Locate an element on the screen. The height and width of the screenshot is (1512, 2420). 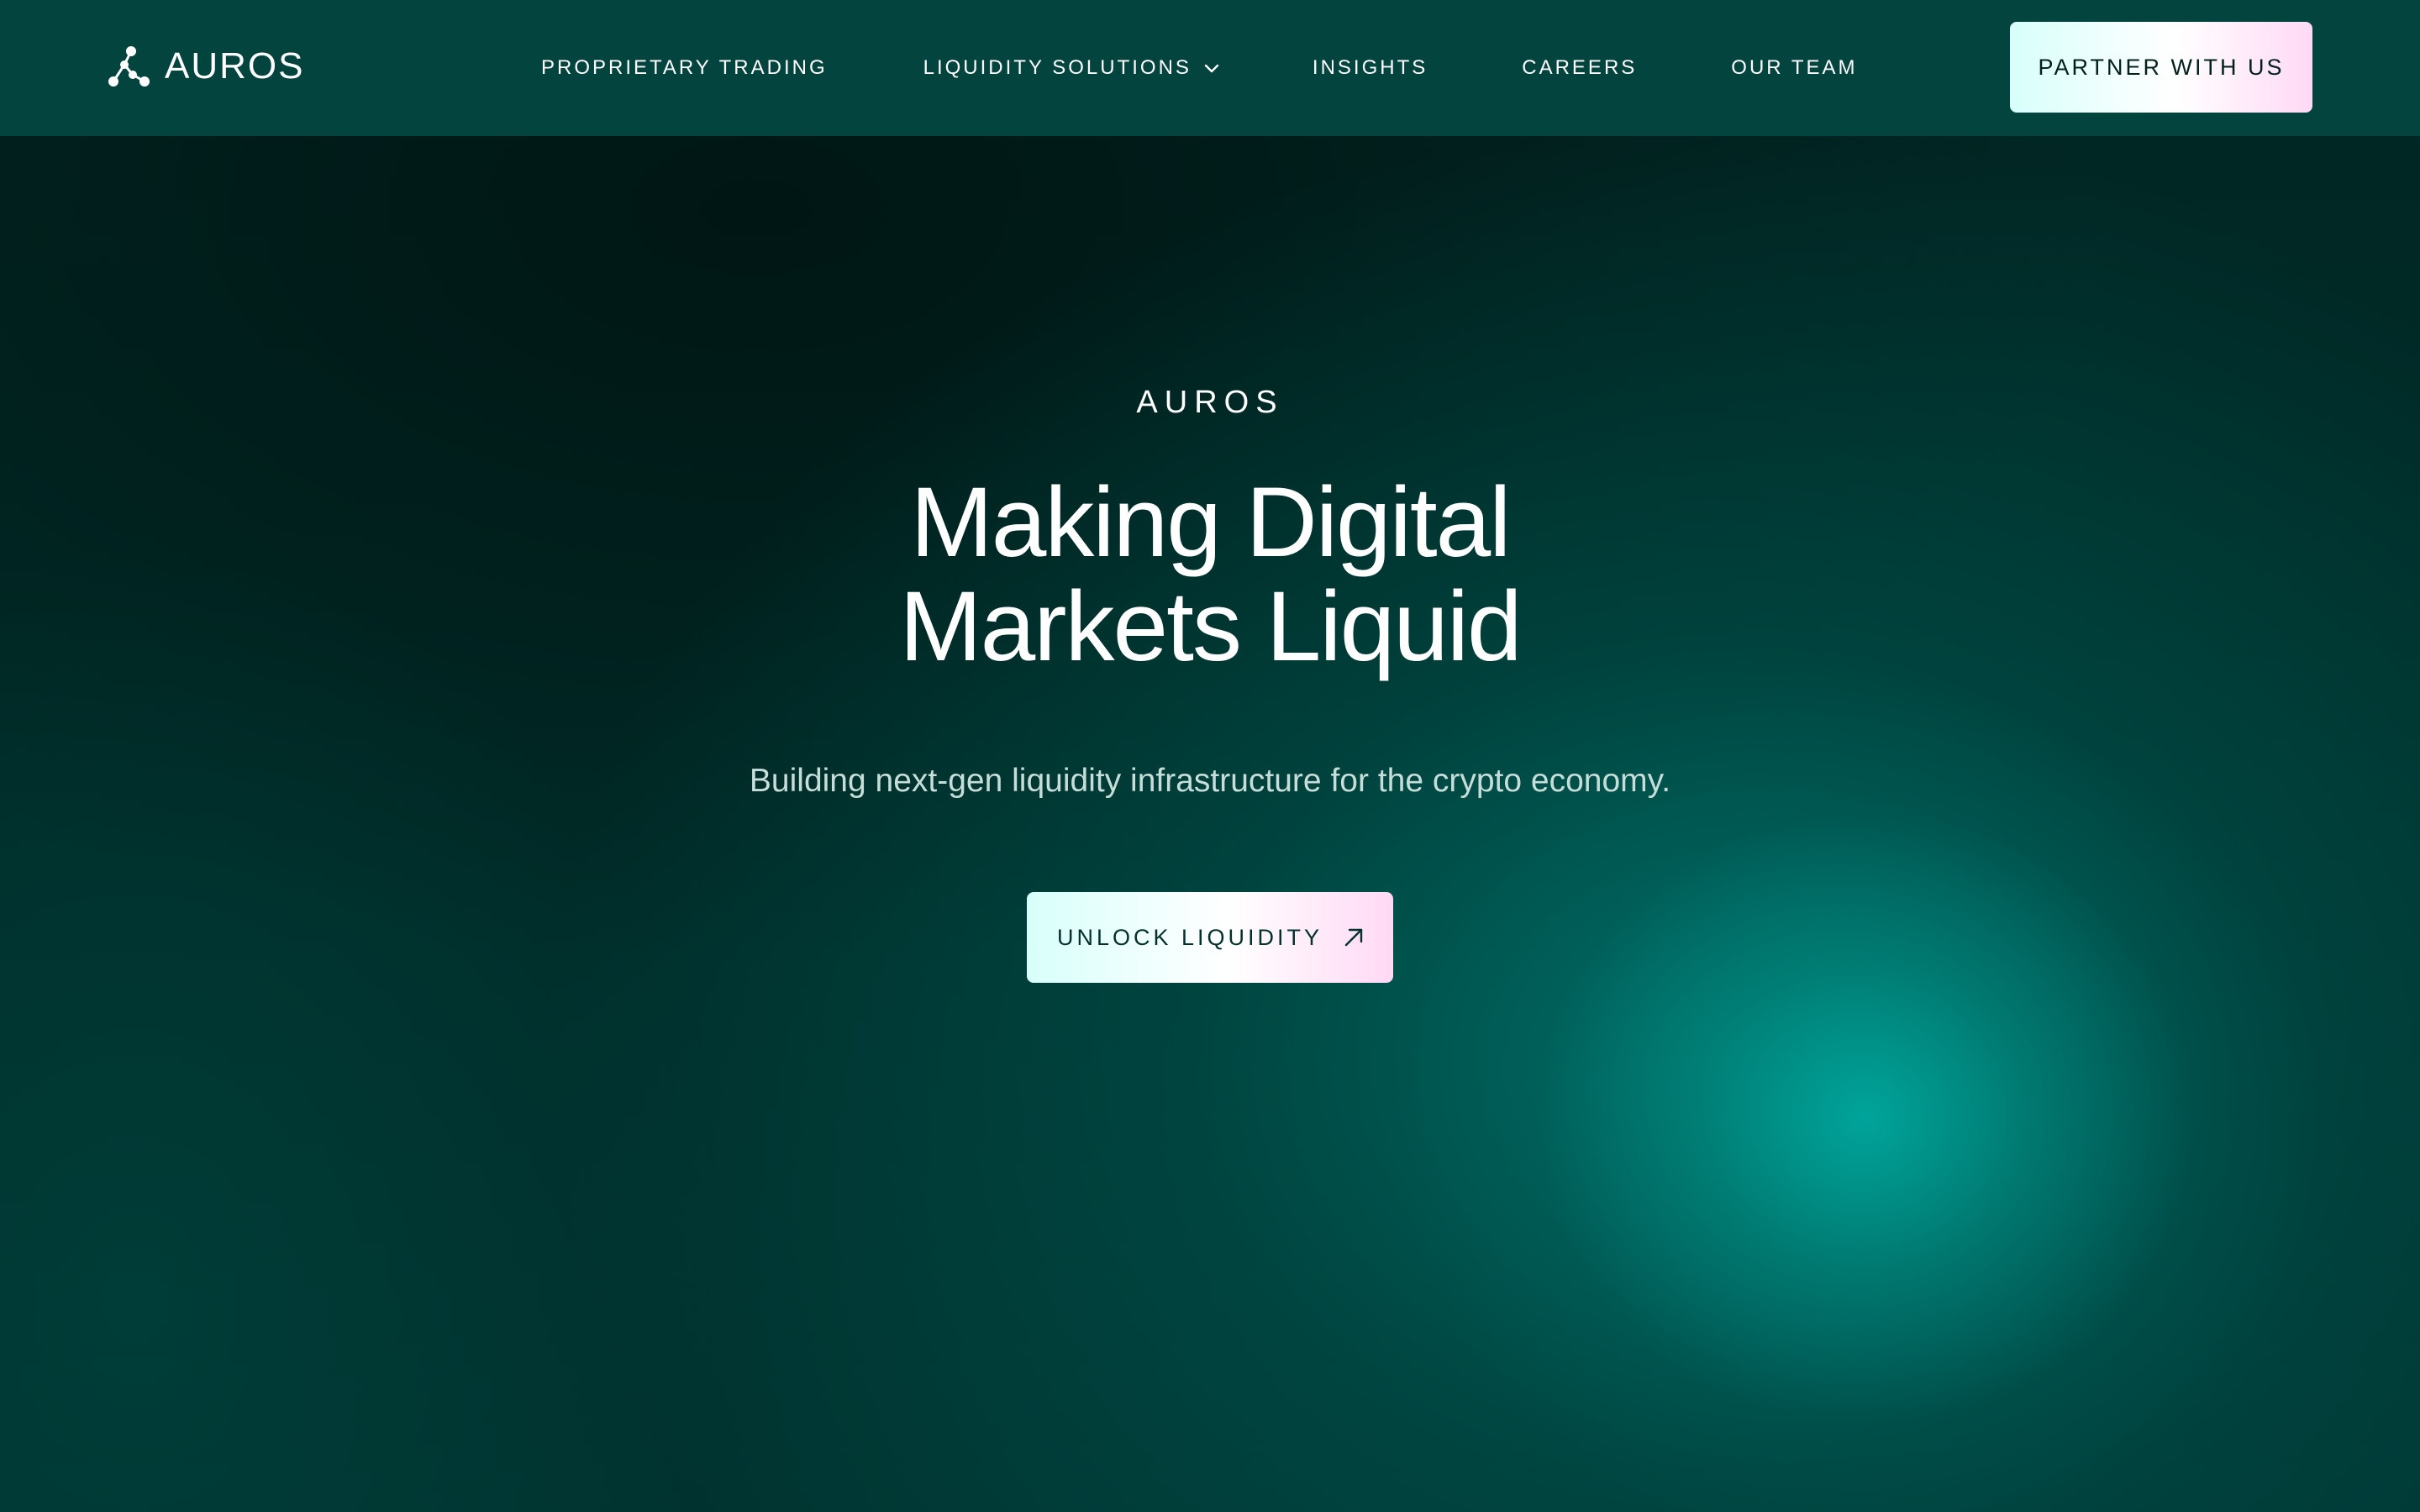
nav-item-label: OUR TEAM is located at coordinates (1795, 67).